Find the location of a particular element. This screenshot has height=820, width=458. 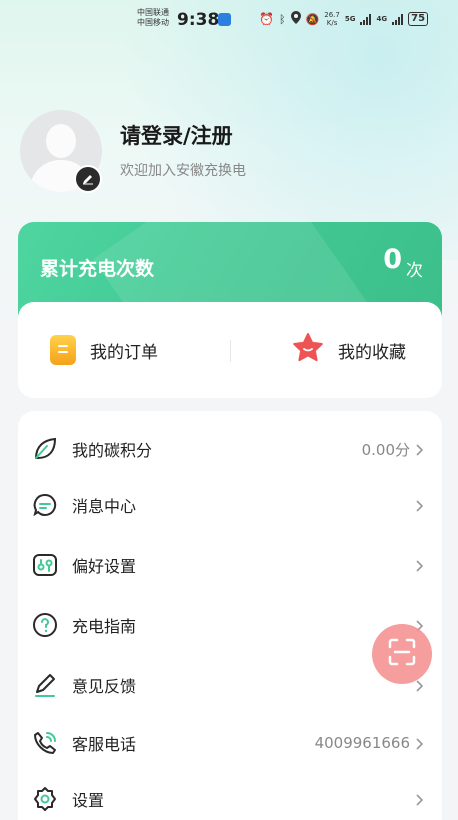

orders-icon is located at coordinates (63, 350).